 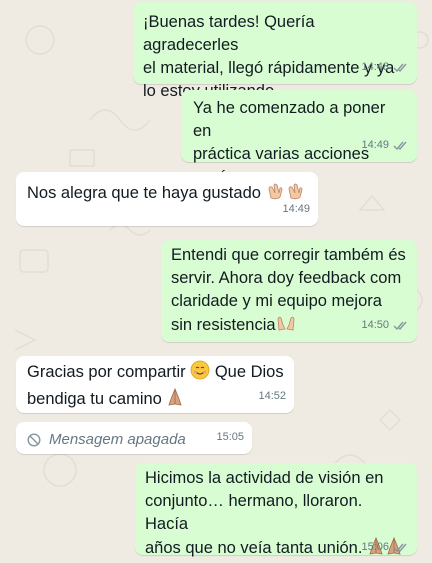 What do you see at coordinates (34, 439) in the screenshot?
I see `deleted-message-icon` at bounding box center [34, 439].